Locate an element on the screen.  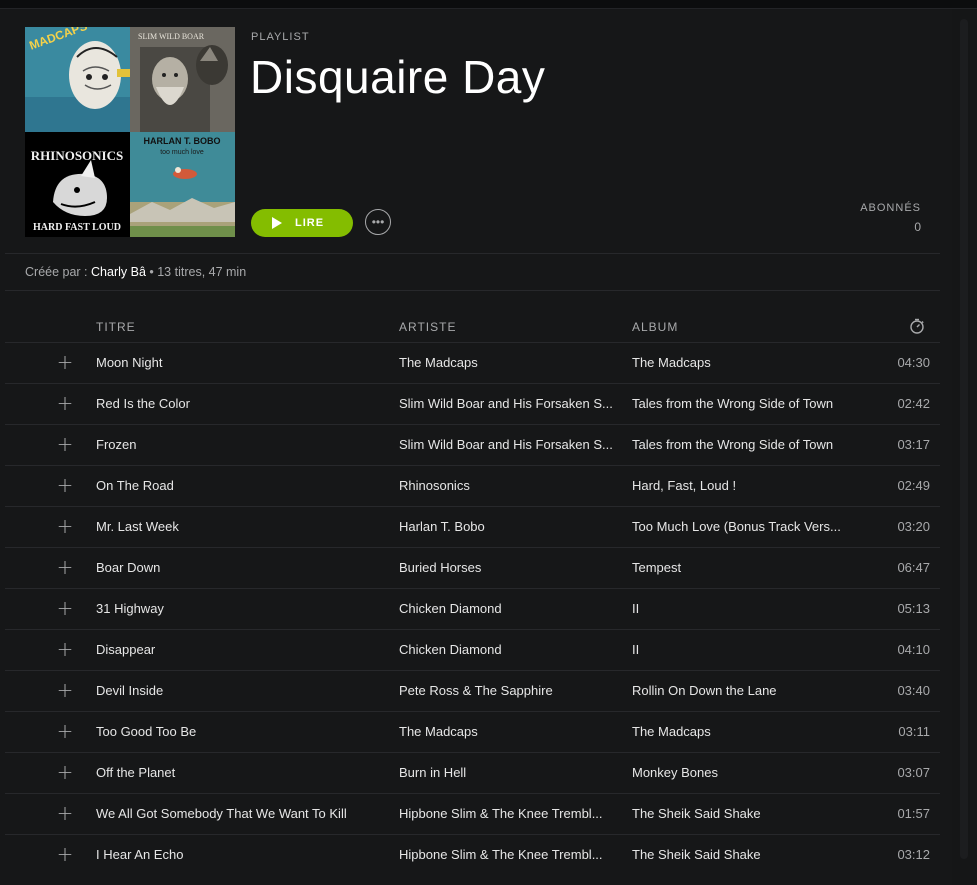
rhinosonics-logo-text: RHINOSONICS is located at coordinates (77, 155).